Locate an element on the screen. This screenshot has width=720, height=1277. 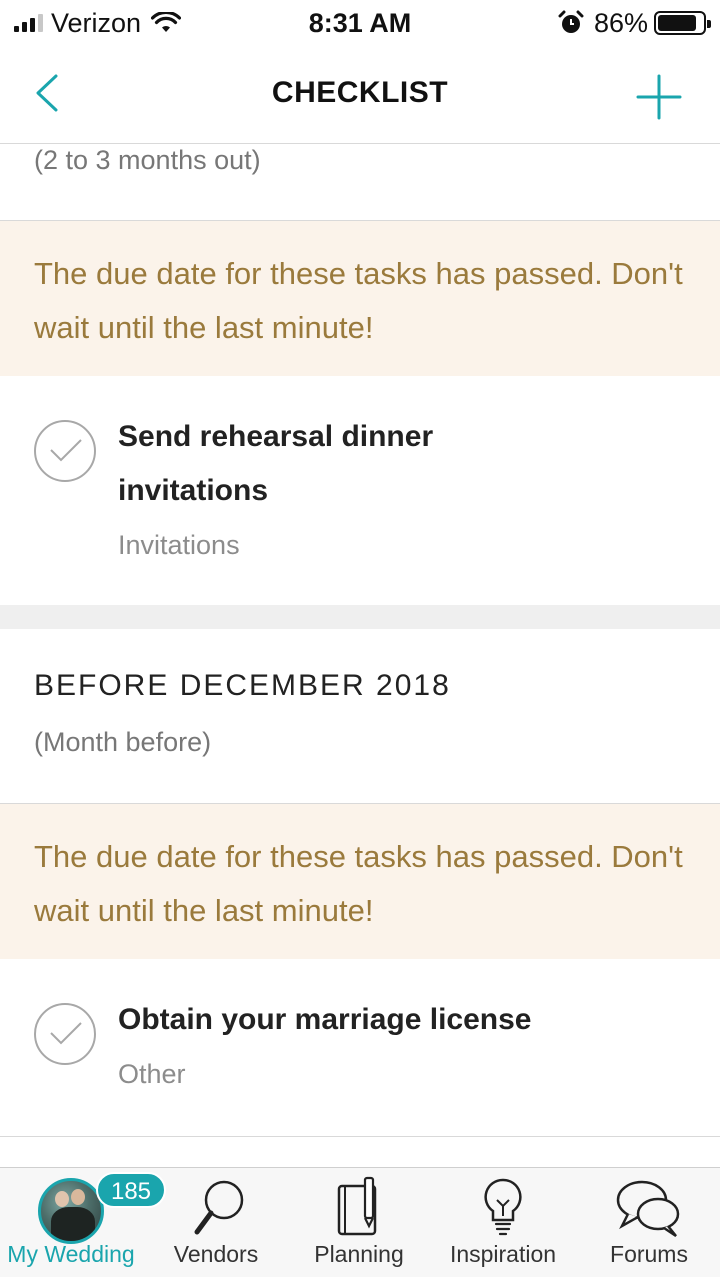
battery-icon is located at coordinates (682, 23).